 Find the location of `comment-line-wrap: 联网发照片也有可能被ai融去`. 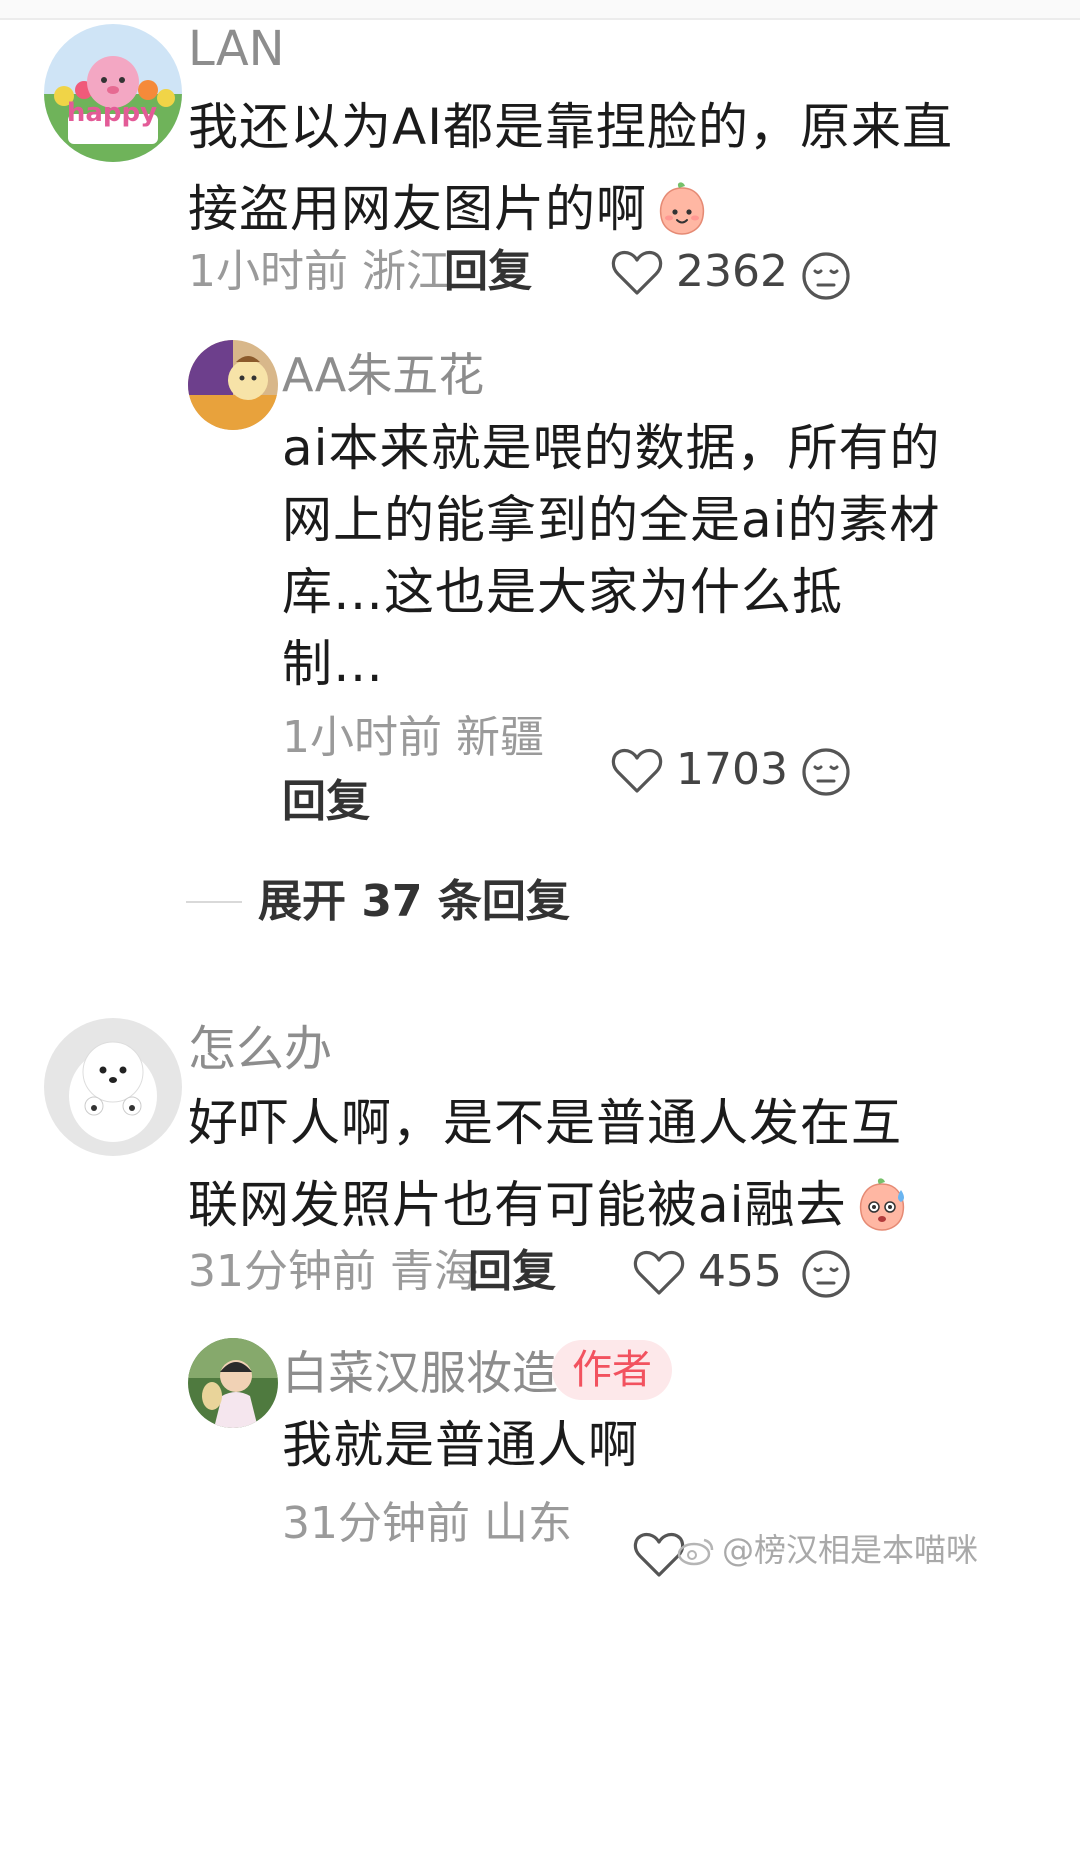

comment-line-wrap: 联网发照片也有可能被ai融去 is located at coordinates (618, 1205).